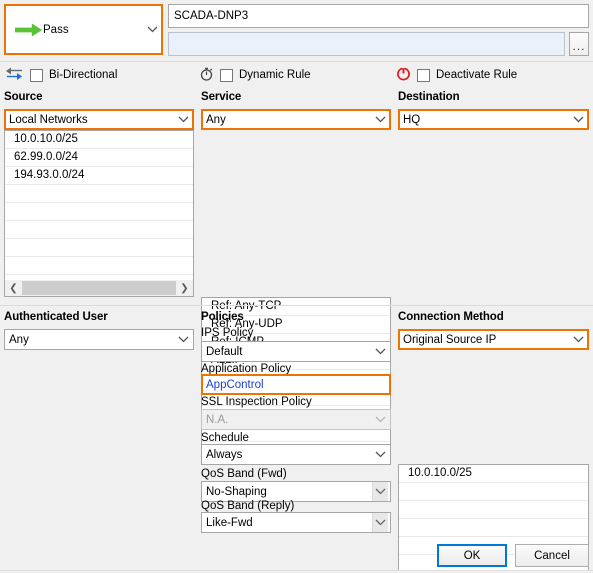 The image size is (593, 573). Describe the element at coordinates (552, 555) in the screenshot. I see `cancel-button: Cancel` at that location.